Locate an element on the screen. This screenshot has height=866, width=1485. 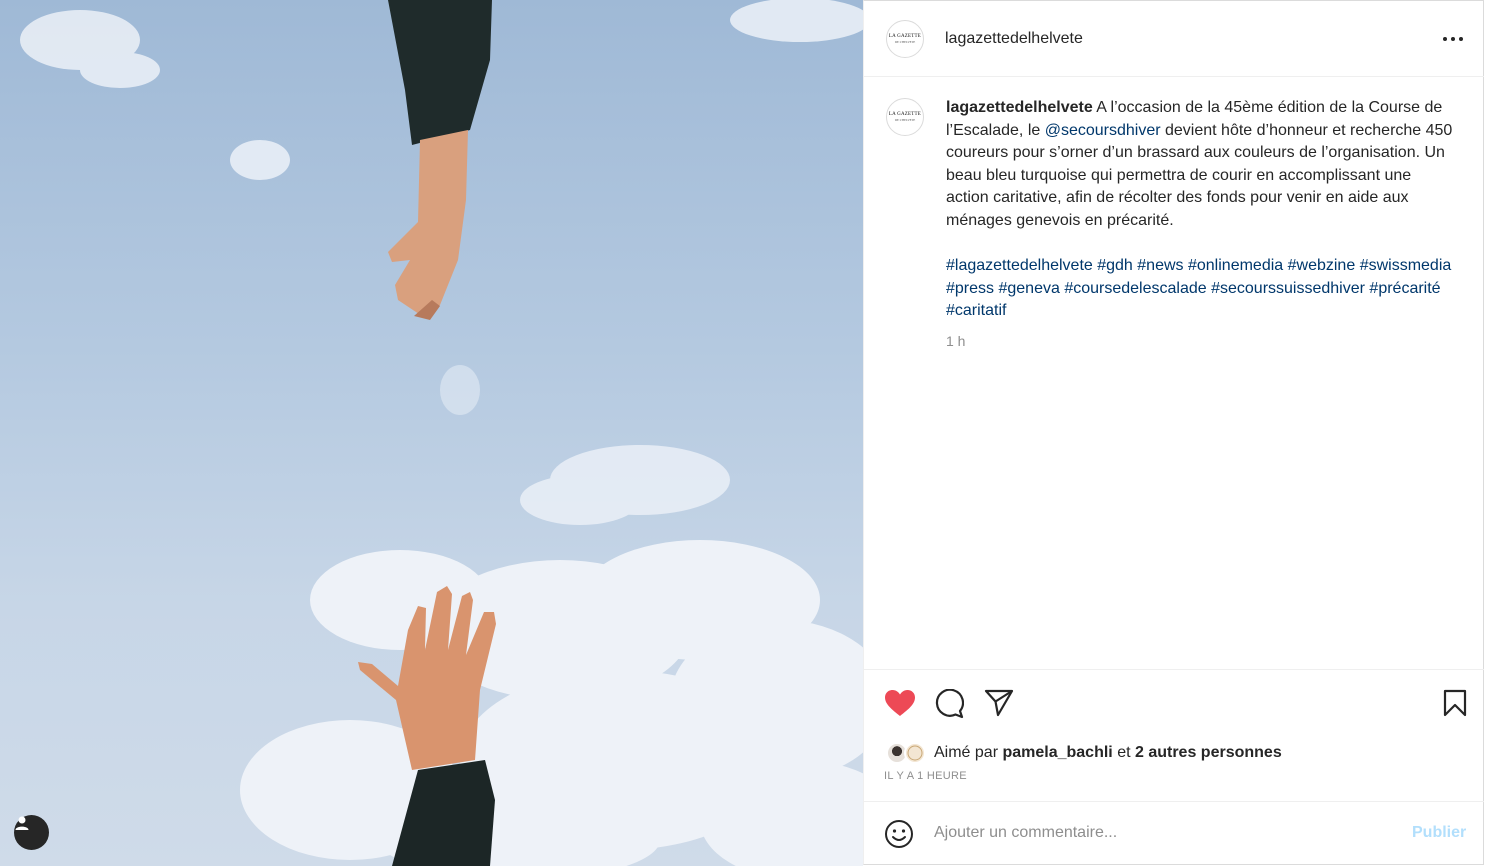
comment-icon is located at coordinates (950, 703).